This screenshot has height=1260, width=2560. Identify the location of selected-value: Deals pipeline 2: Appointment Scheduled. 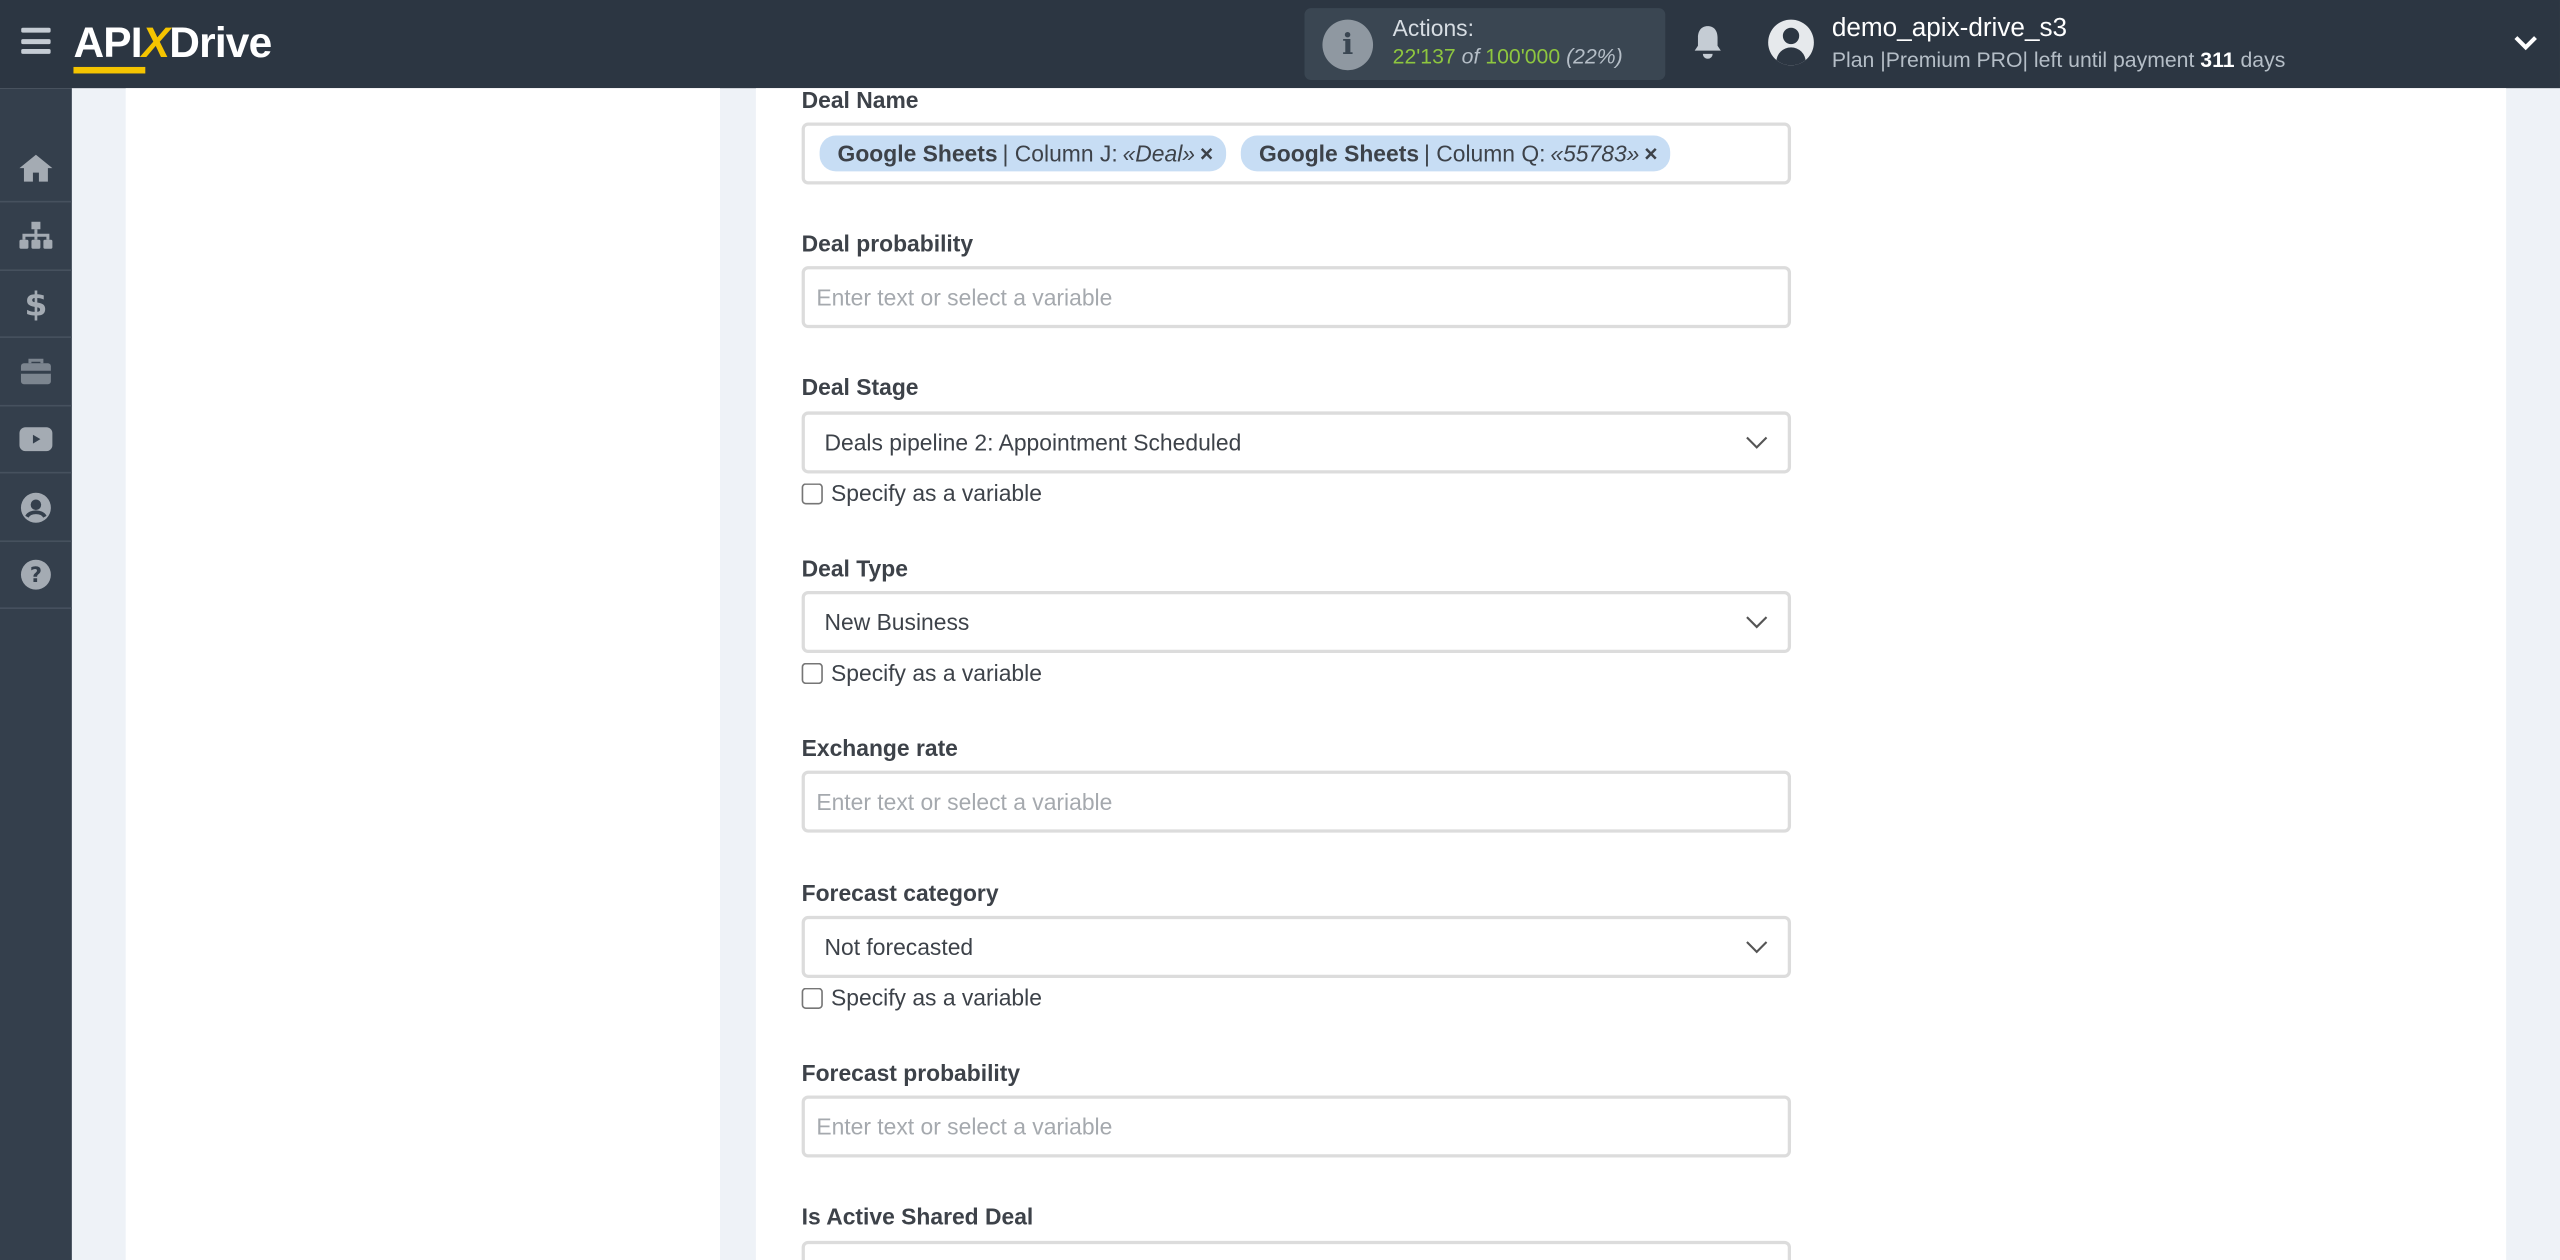
(1033, 442).